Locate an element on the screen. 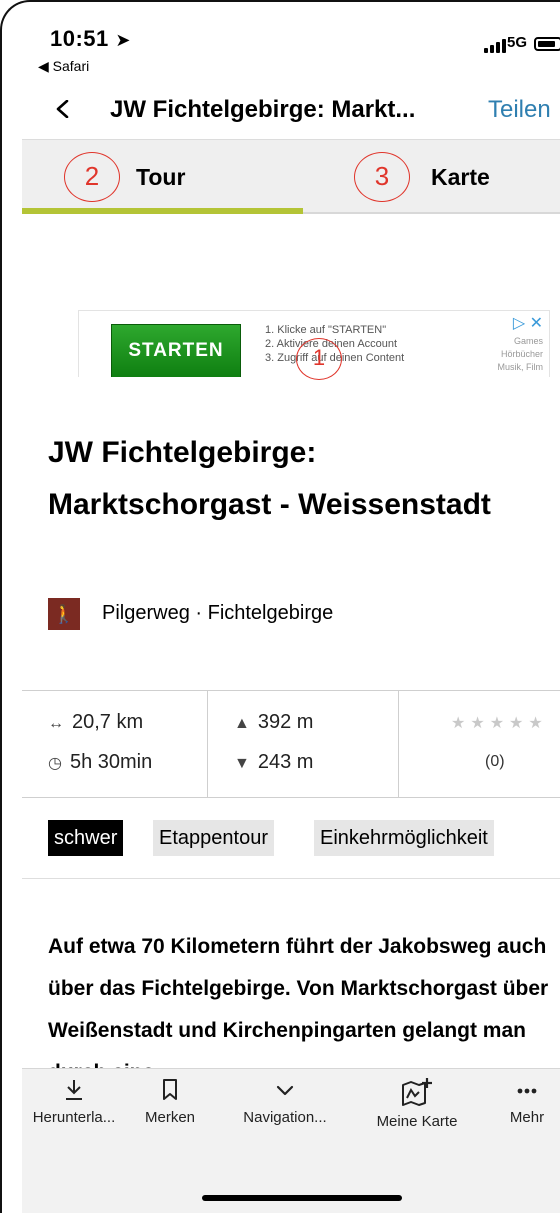 This screenshot has height=1213, width=560. tab-karte: 3 Karte is located at coordinates (431, 177).